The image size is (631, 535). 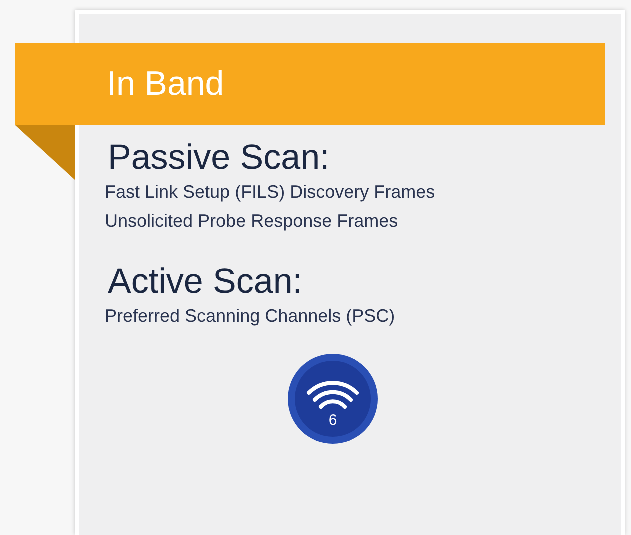 What do you see at coordinates (310, 84) in the screenshot?
I see `banner-title: In Band` at bounding box center [310, 84].